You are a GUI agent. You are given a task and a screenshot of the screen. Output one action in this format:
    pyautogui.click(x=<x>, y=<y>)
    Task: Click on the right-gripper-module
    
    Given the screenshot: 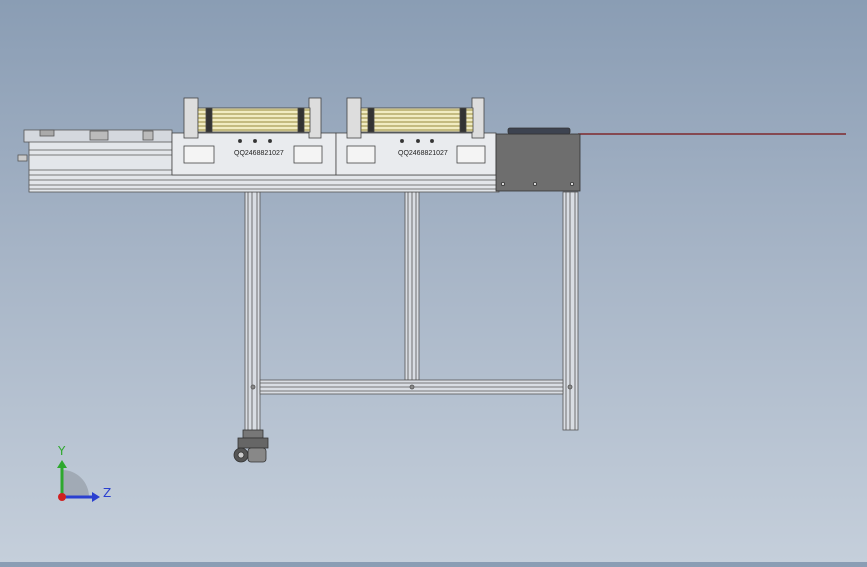 What is the action you would take?
    pyautogui.click(x=416, y=136)
    